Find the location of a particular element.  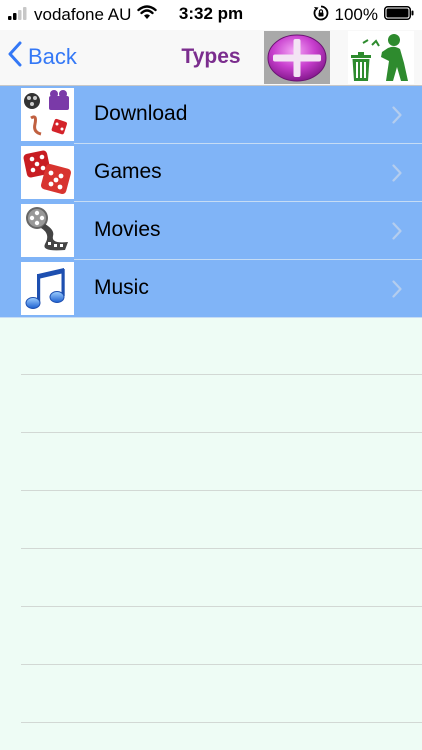

status-bar: vodafone AU 3:32 pm 100% is located at coordinates (211, 15).